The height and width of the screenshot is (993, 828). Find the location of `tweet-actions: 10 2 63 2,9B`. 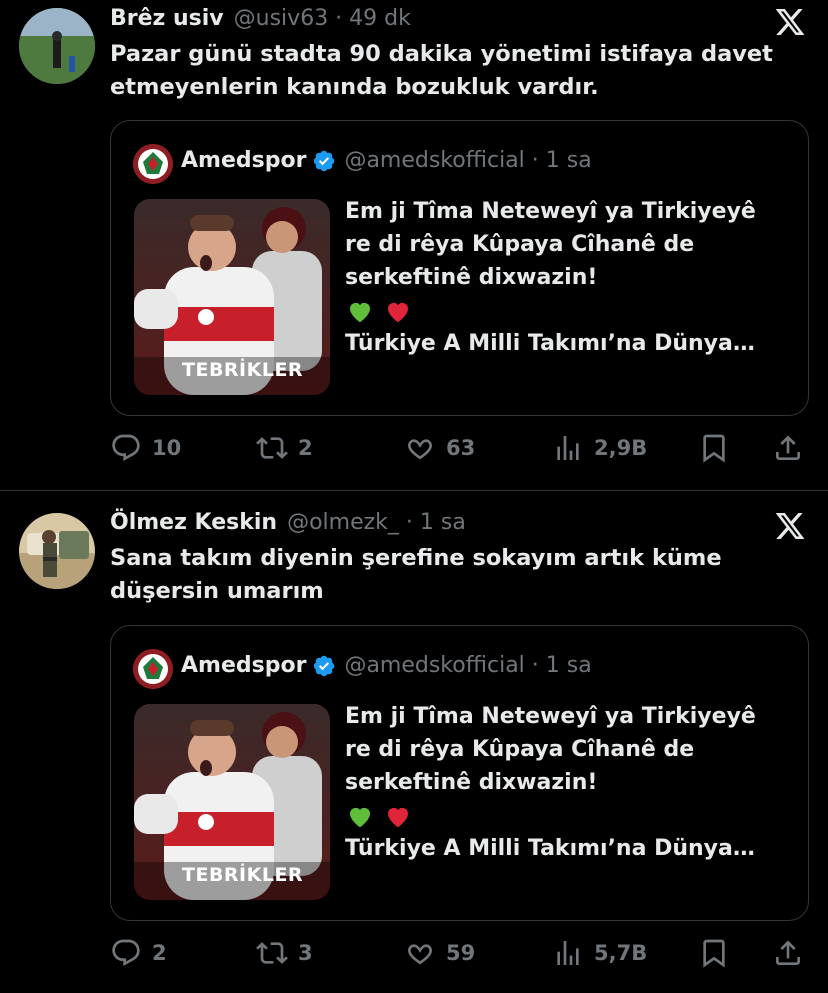

tweet-actions: 10 2 63 2,9B is located at coordinates (460, 448).